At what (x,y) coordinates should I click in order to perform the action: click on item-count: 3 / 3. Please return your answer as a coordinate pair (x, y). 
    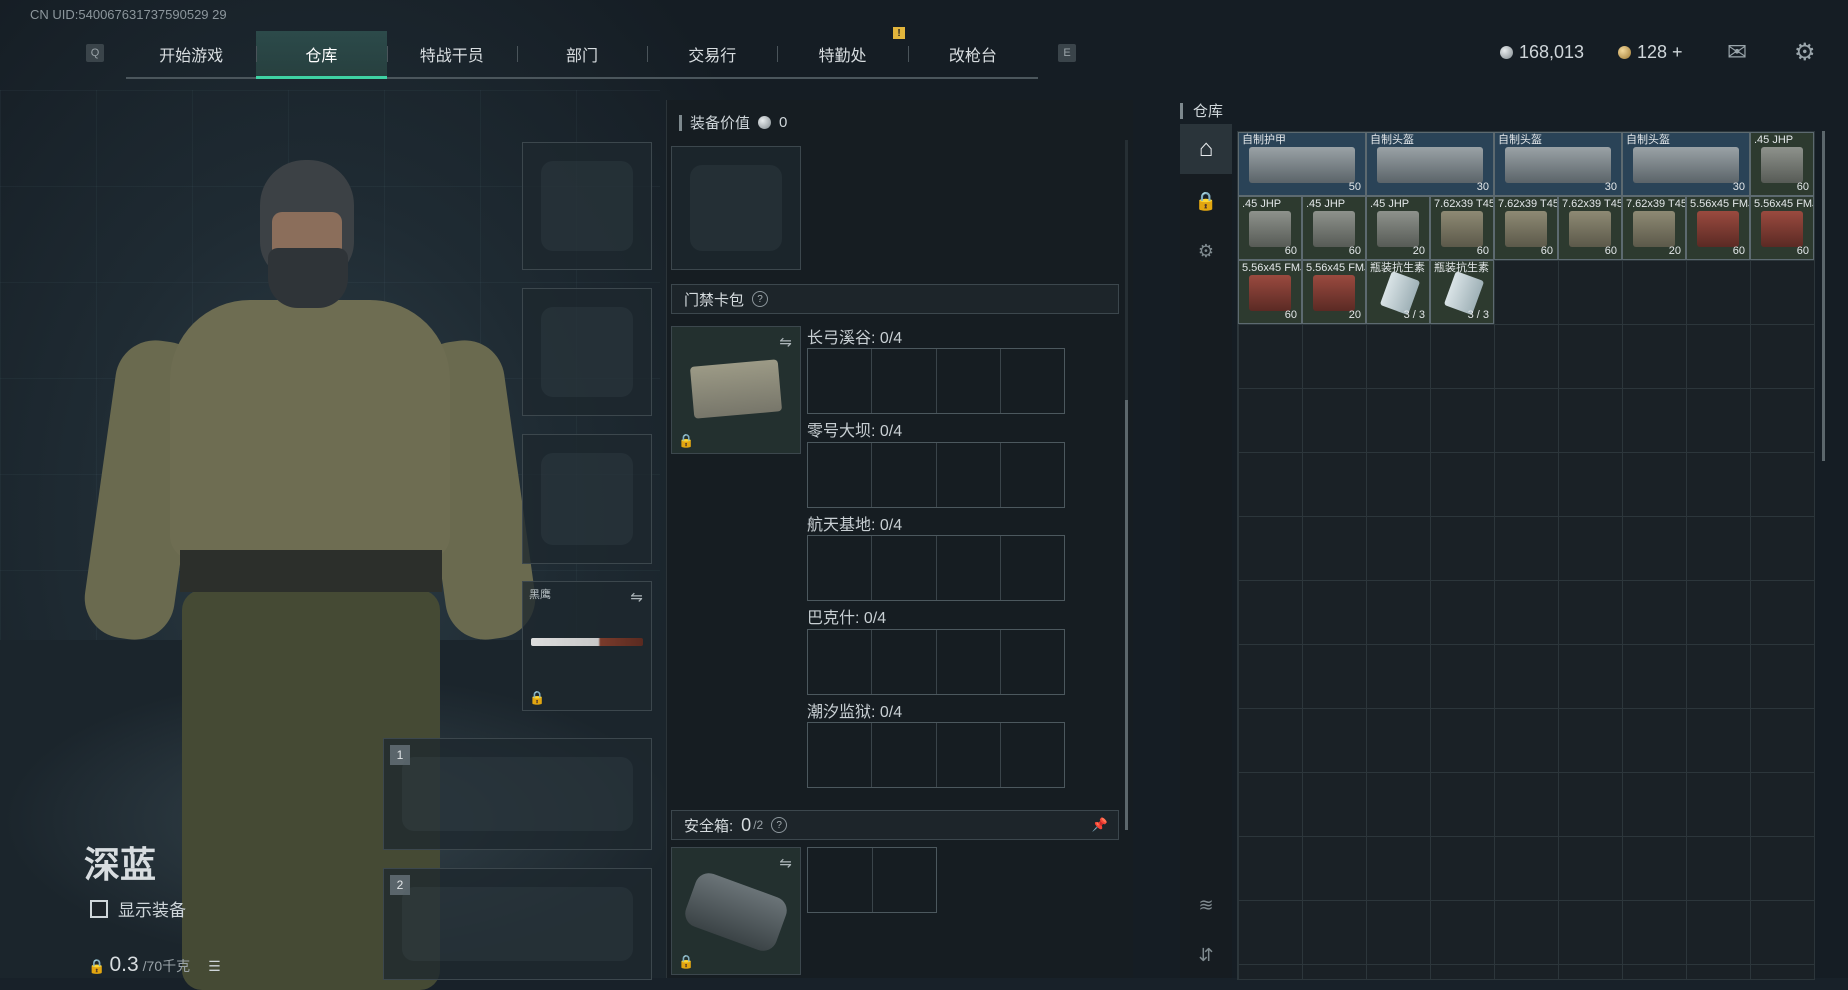
    Looking at the image, I should click on (1478, 315).